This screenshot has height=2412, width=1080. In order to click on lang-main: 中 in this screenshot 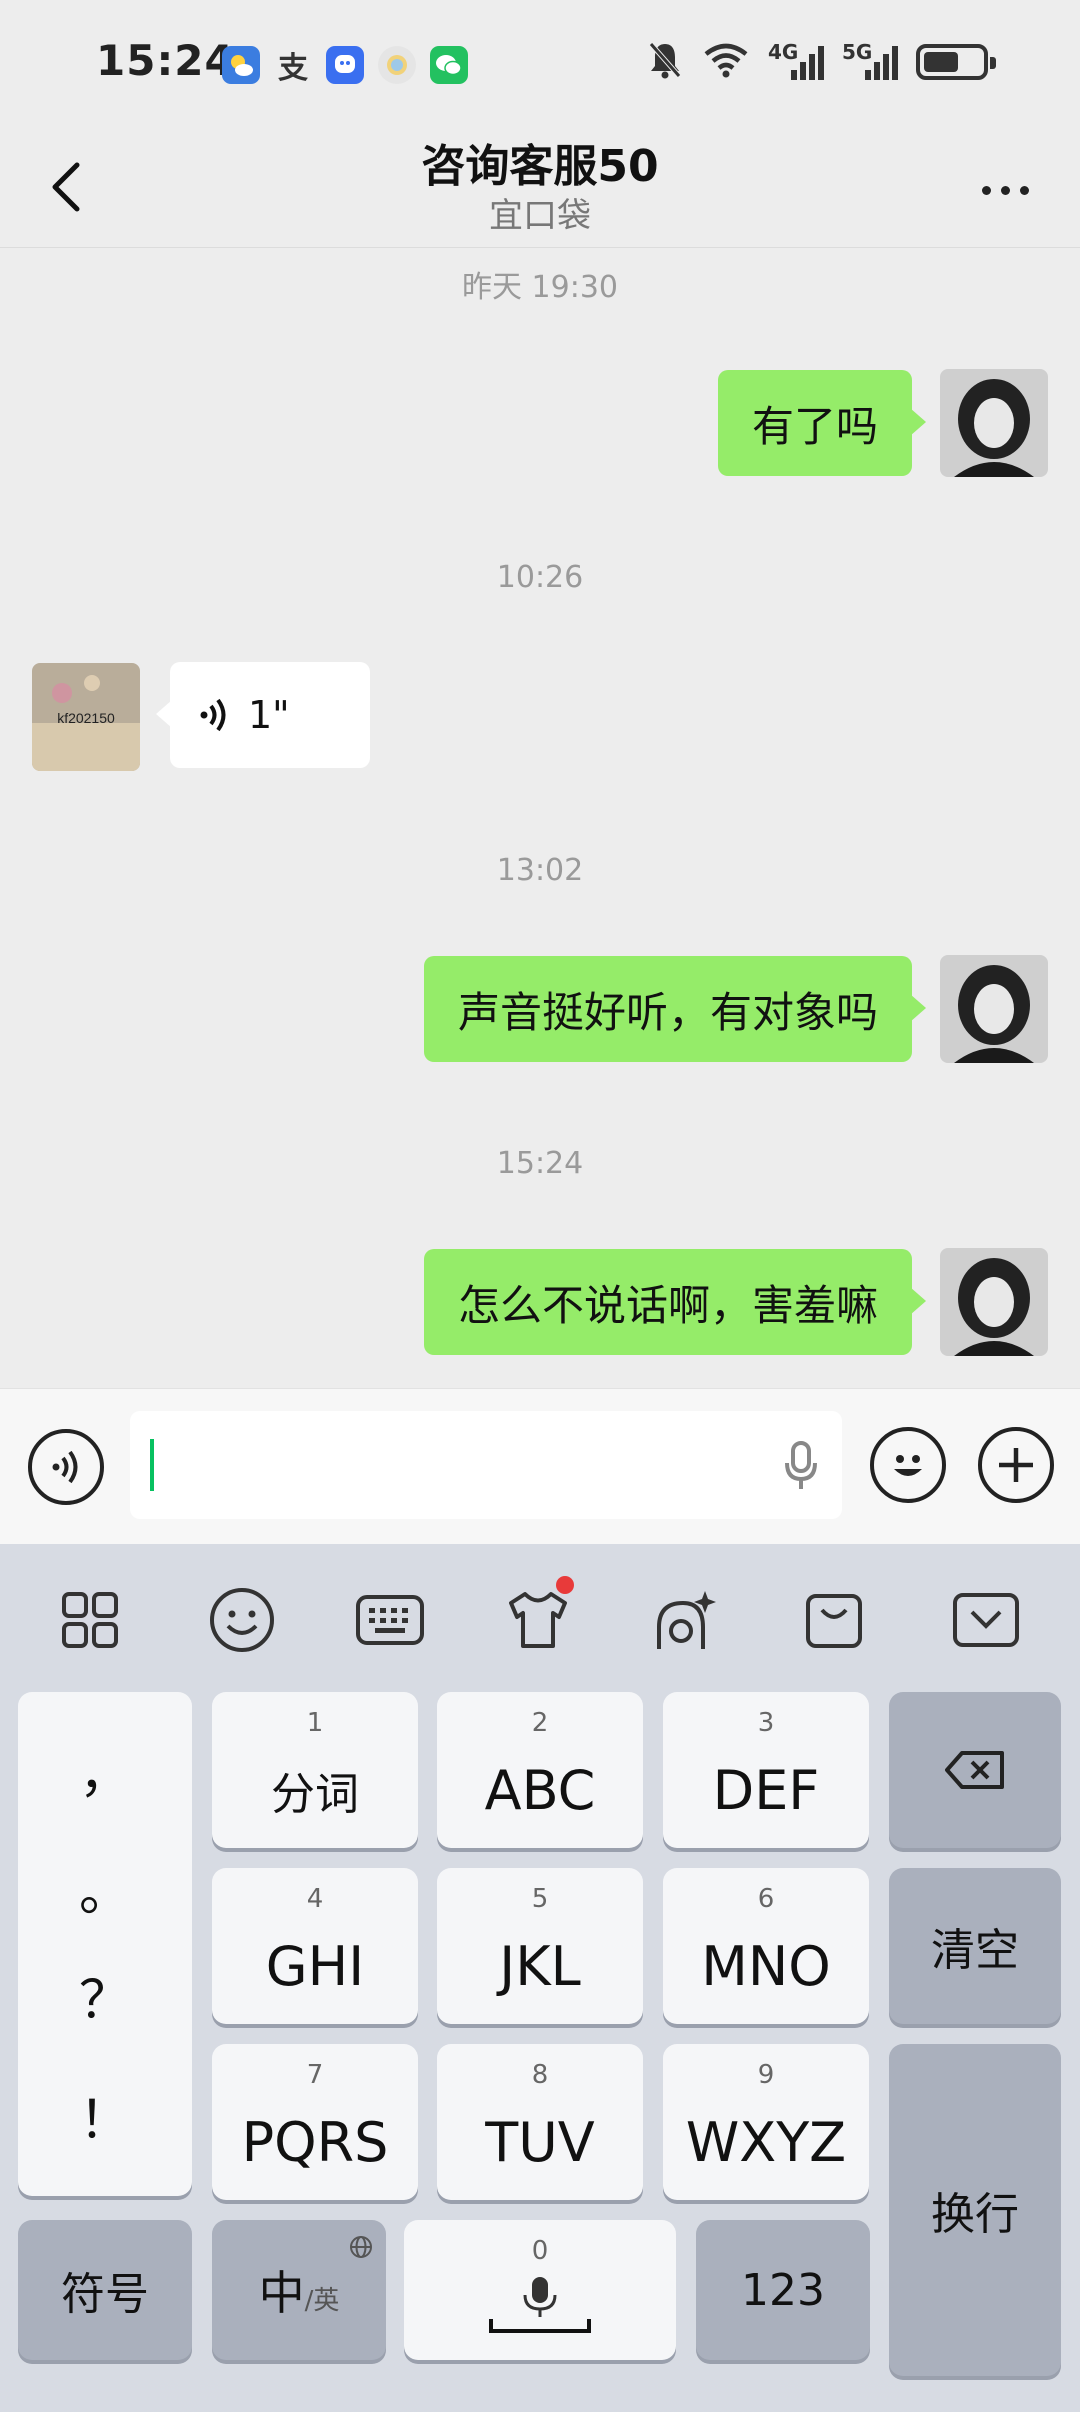, I will do `click(281, 2293)`.